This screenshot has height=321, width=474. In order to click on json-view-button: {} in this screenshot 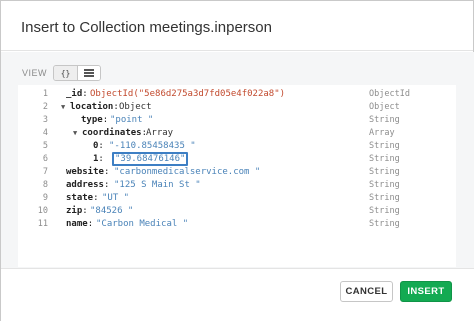, I will do `click(66, 73)`.